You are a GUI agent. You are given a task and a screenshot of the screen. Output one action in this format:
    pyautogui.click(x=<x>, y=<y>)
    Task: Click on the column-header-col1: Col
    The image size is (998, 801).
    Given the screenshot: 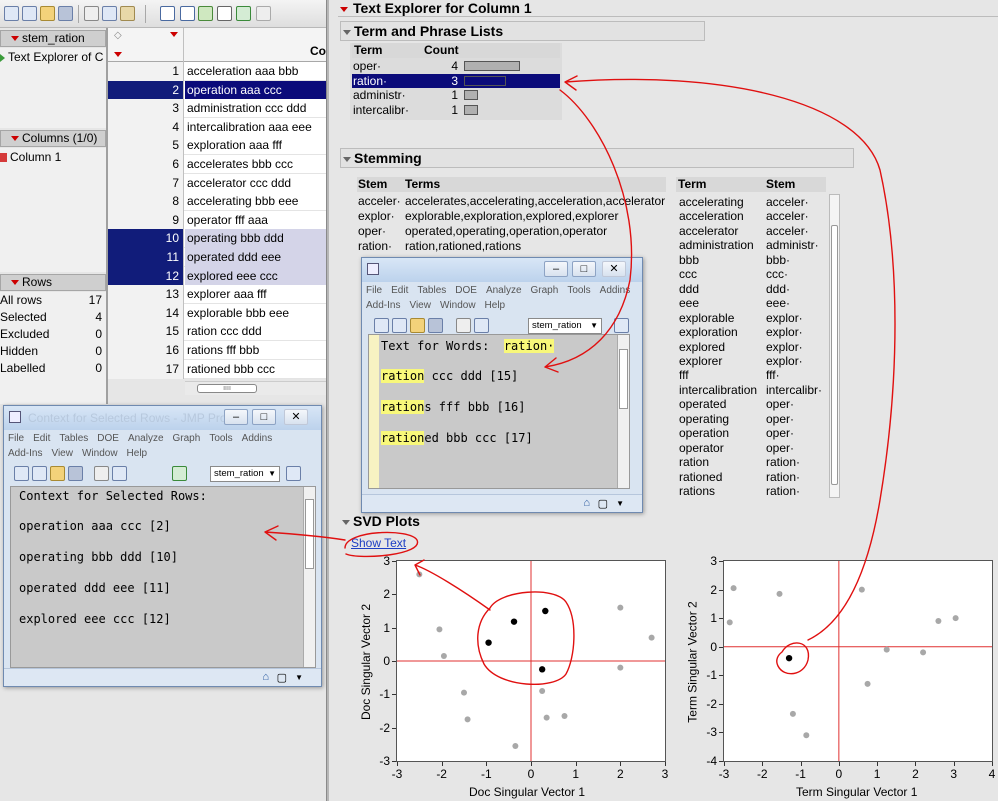 What is the action you would take?
    pyautogui.click(x=318, y=51)
    